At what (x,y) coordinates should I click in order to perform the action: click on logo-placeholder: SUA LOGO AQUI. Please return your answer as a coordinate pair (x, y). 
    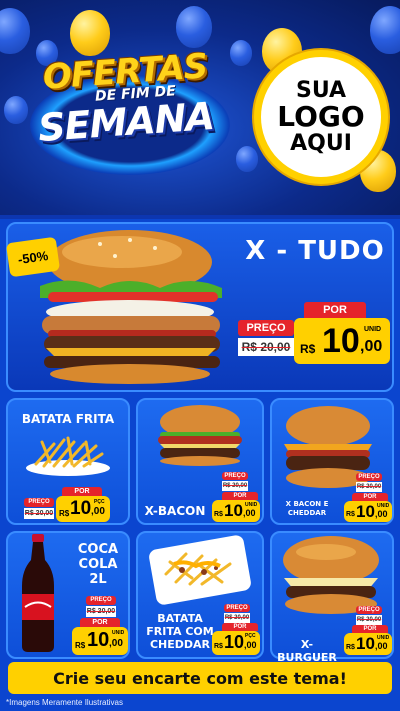
    Looking at the image, I should click on (321, 117).